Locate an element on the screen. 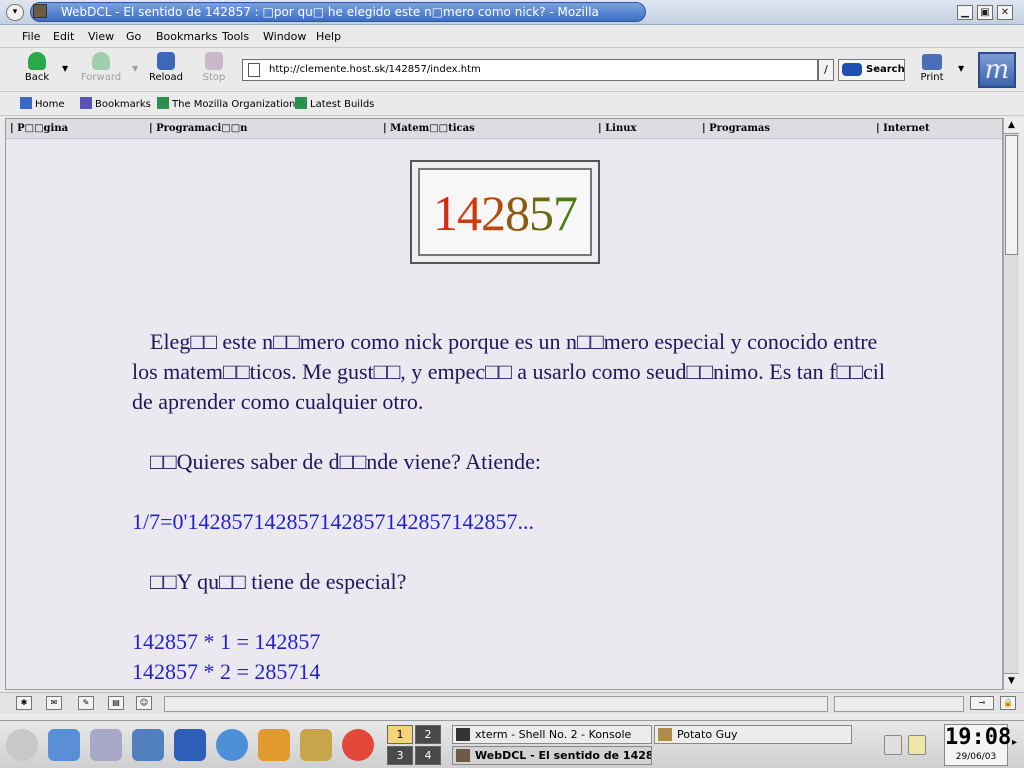 This screenshot has width=1024, height=768. chat-icon: ☺ is located at coordinates (144, 703).